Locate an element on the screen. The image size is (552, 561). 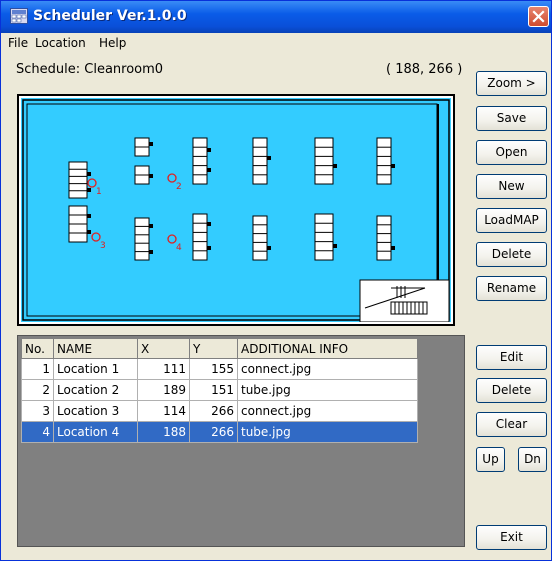
row-number-cell: 3 is located at coordinates (37, 411).